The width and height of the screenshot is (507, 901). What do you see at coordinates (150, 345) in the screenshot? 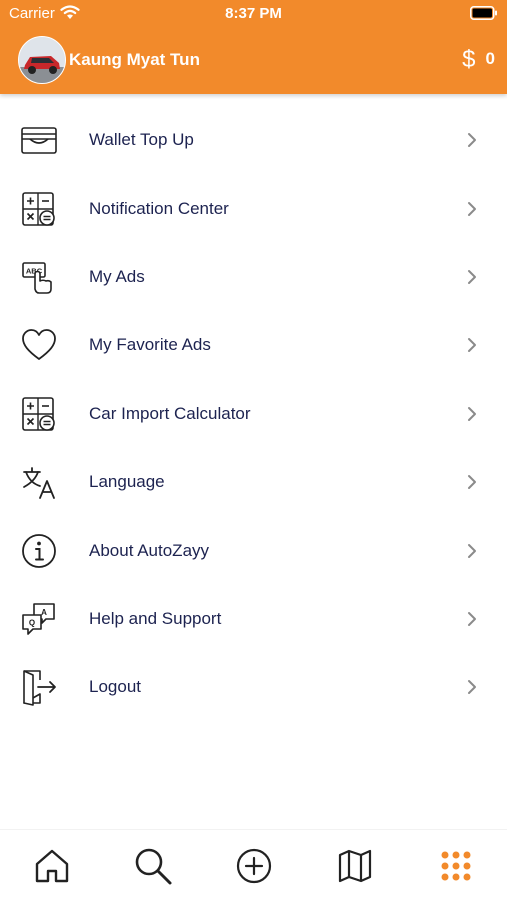
I see `menu-item-label: My Favorite Ads` at bounding box center [150, 345].